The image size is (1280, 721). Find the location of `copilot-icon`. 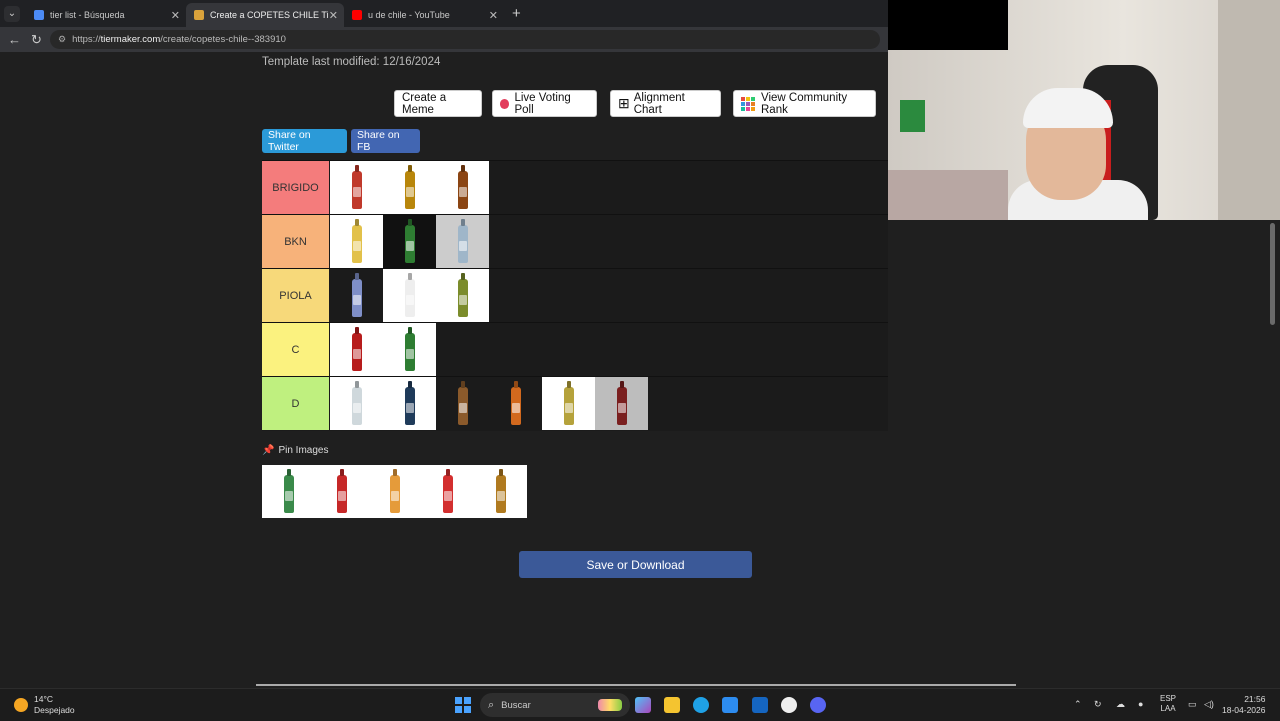

copilot-icon is located at coordinates (643, 705).